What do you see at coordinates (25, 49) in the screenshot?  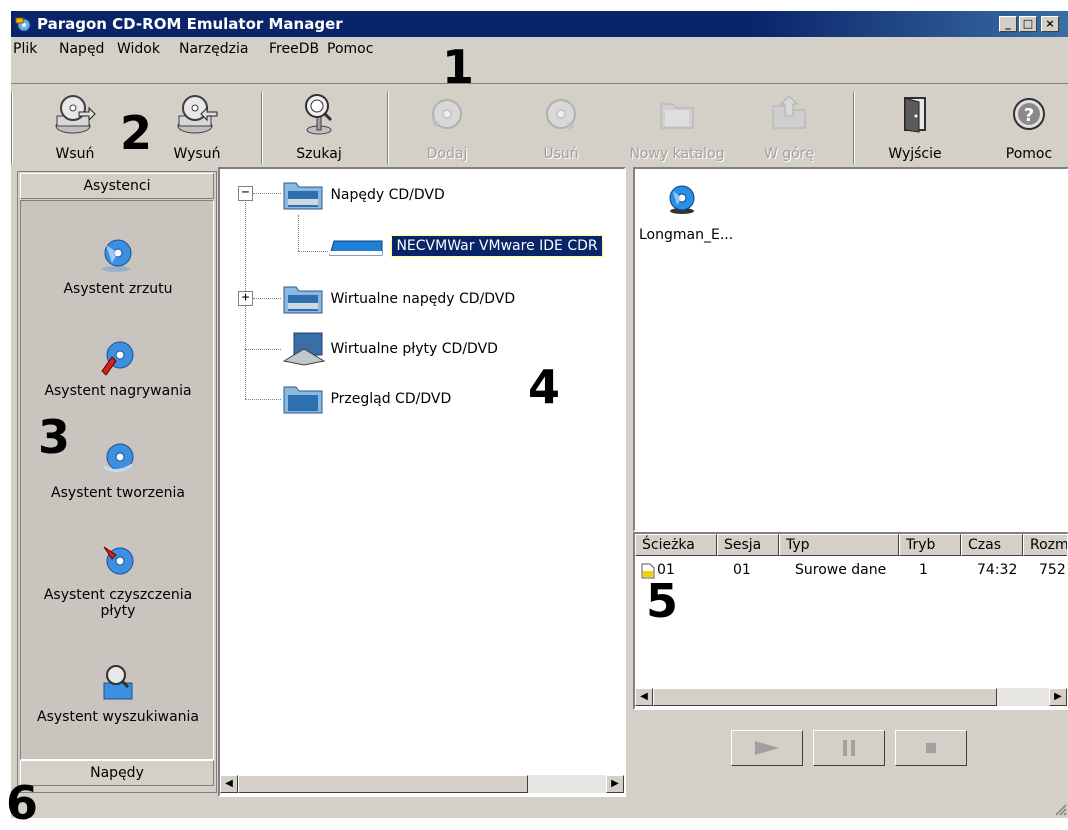 I see `menu-plik: Plik` at bounding box center [25, 49].